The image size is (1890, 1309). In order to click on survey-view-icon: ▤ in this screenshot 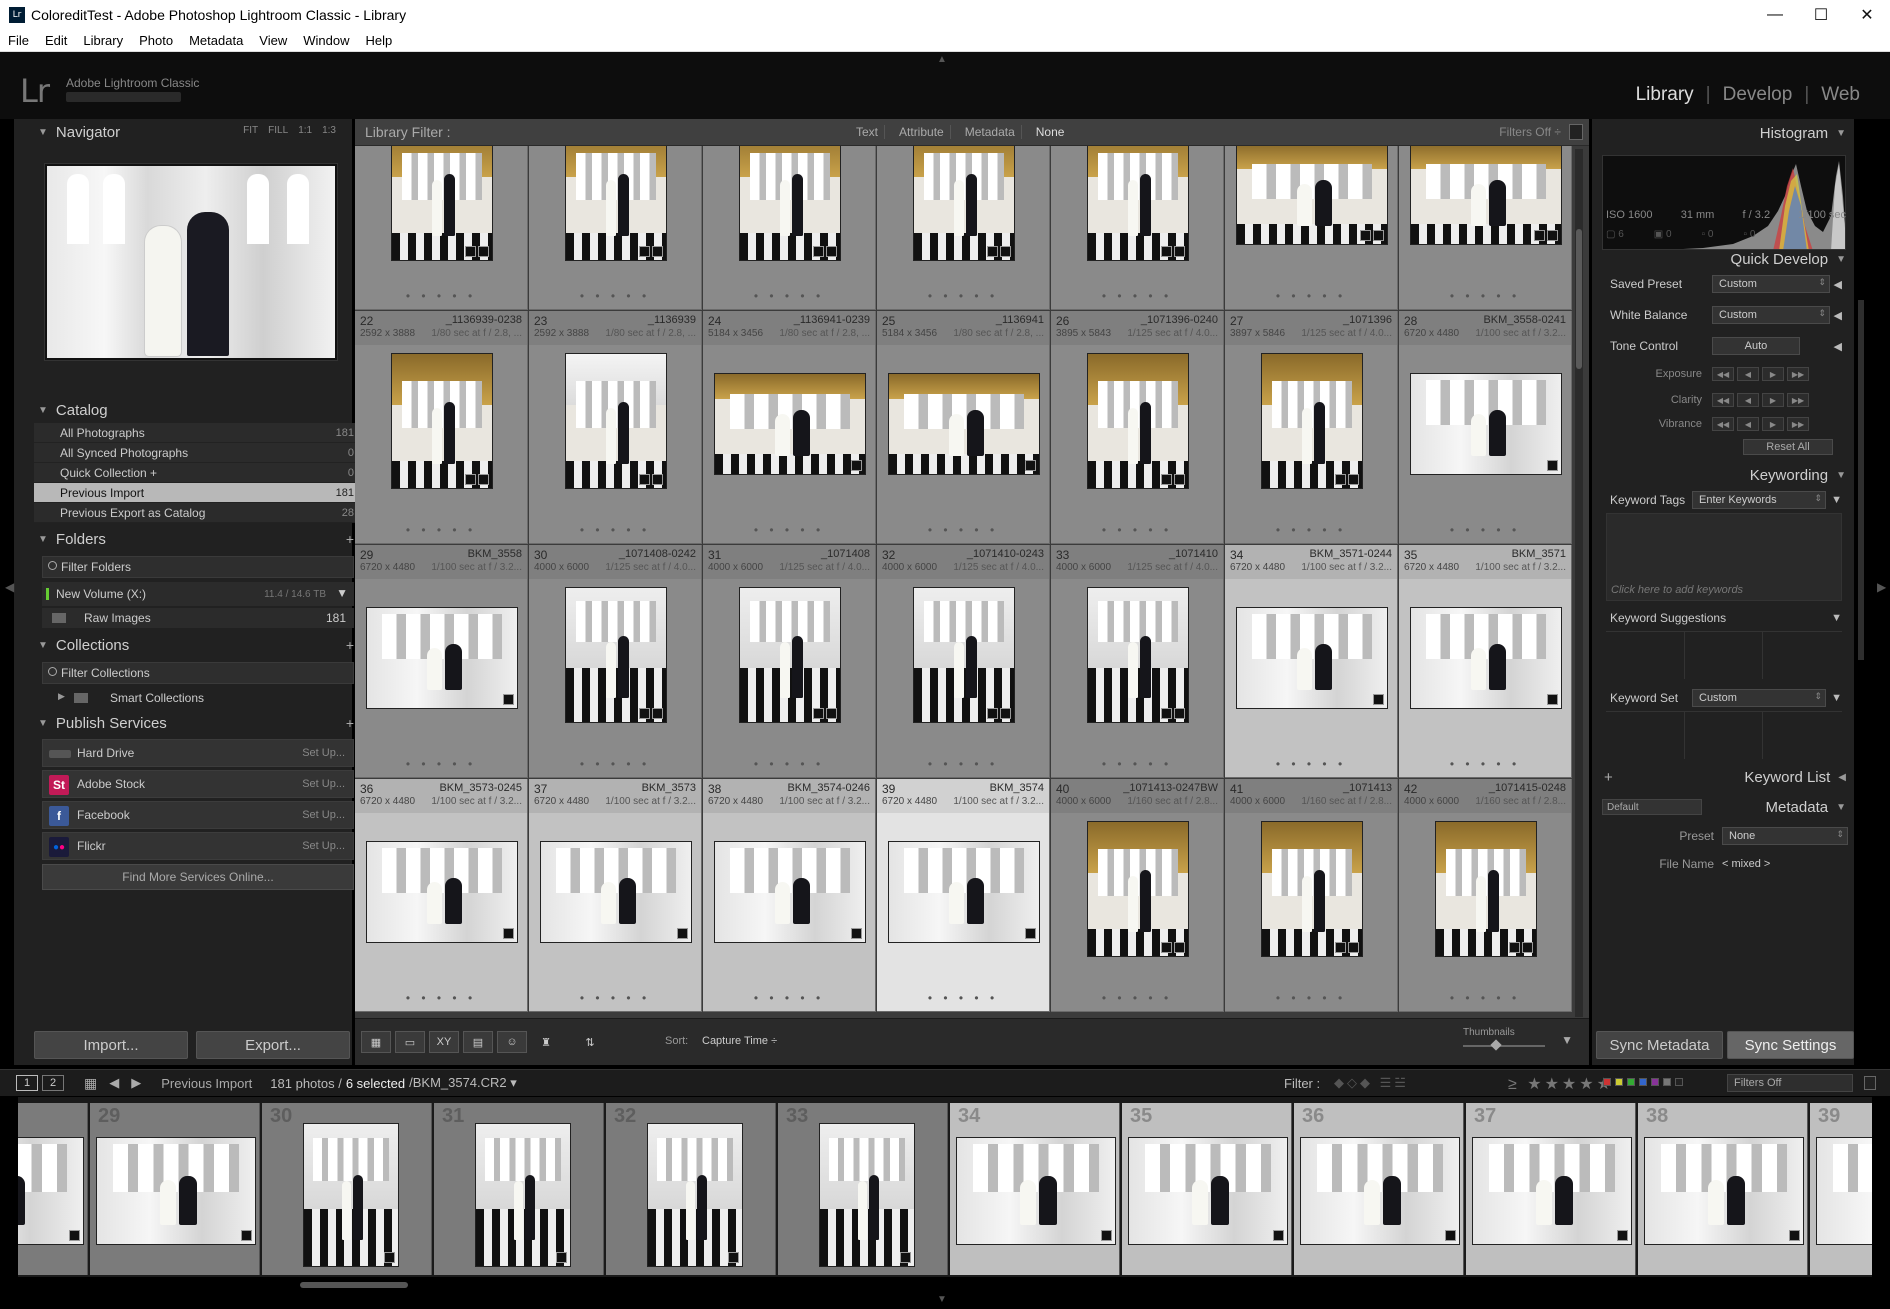, I will do `click(478, 1042)`.